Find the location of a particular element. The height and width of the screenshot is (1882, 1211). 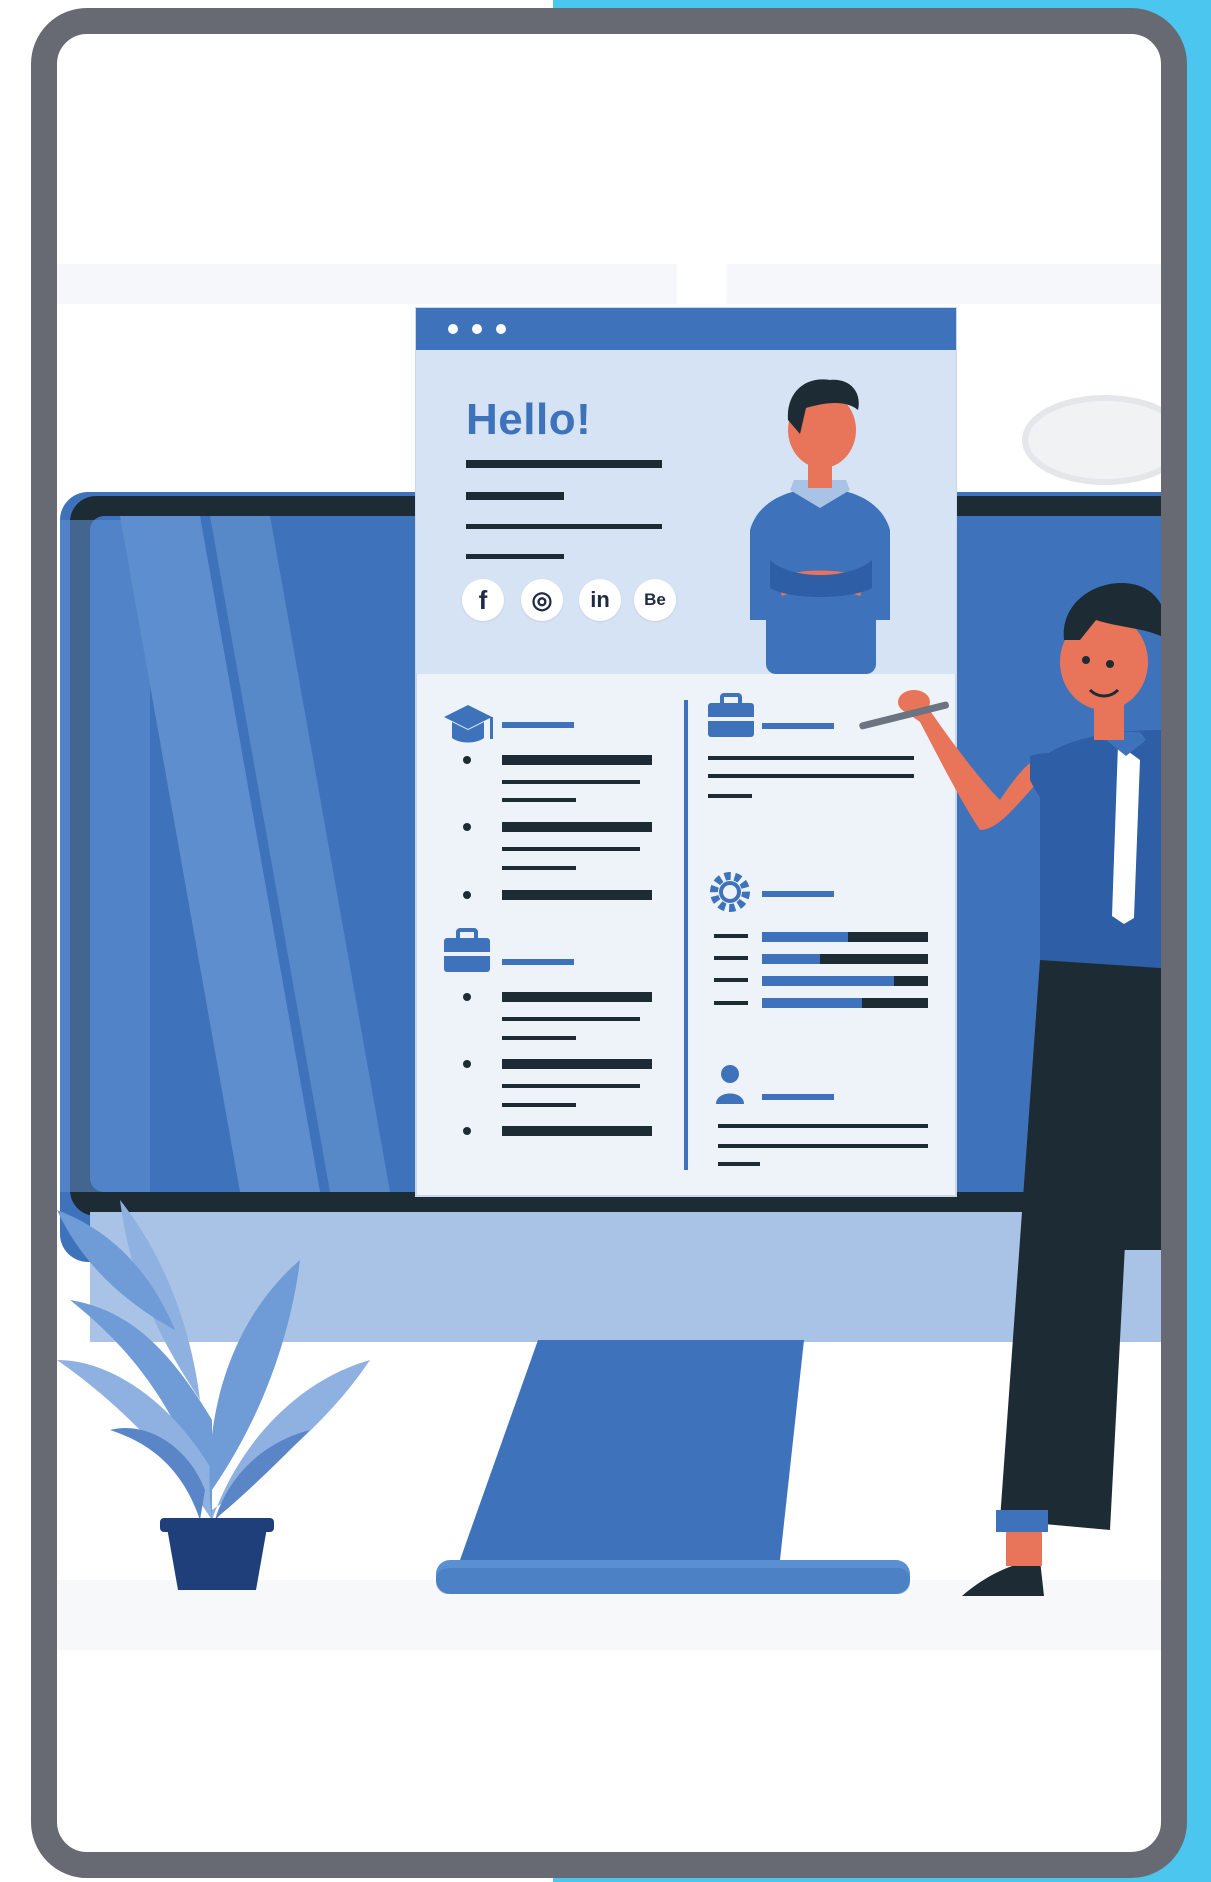

monitor-stand is located at coordinates (632, 1450).